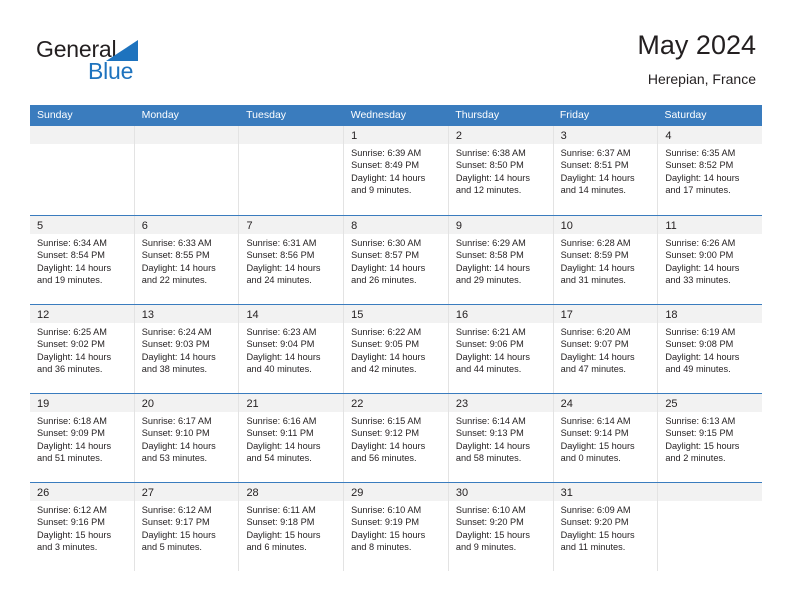 The image size is (792, 612). I want to click on daylight-text: Daylight: 15 hours and 6 minutes., so click(283, 540).